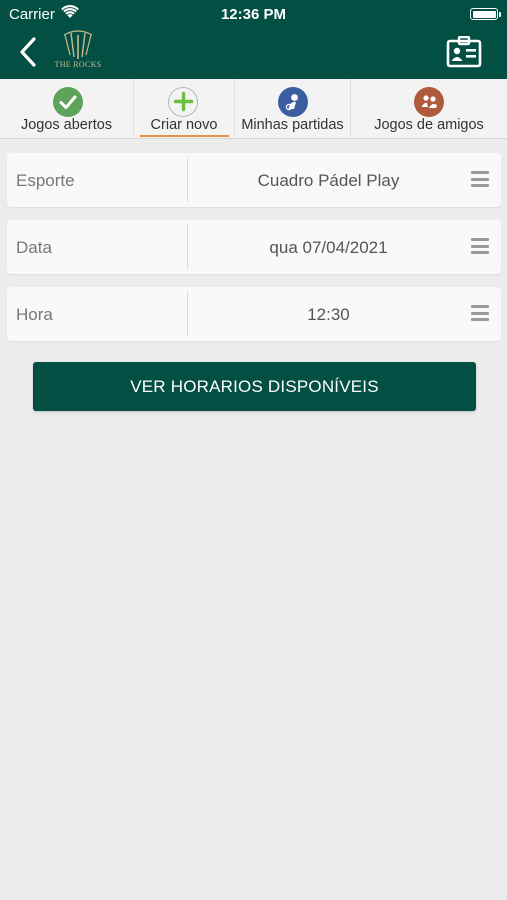 Image resolution: width=507 pixels, height=900 pixels. Describe the element at coordinates (68, 102) in the screenshot. I see `check-icon` at that location.